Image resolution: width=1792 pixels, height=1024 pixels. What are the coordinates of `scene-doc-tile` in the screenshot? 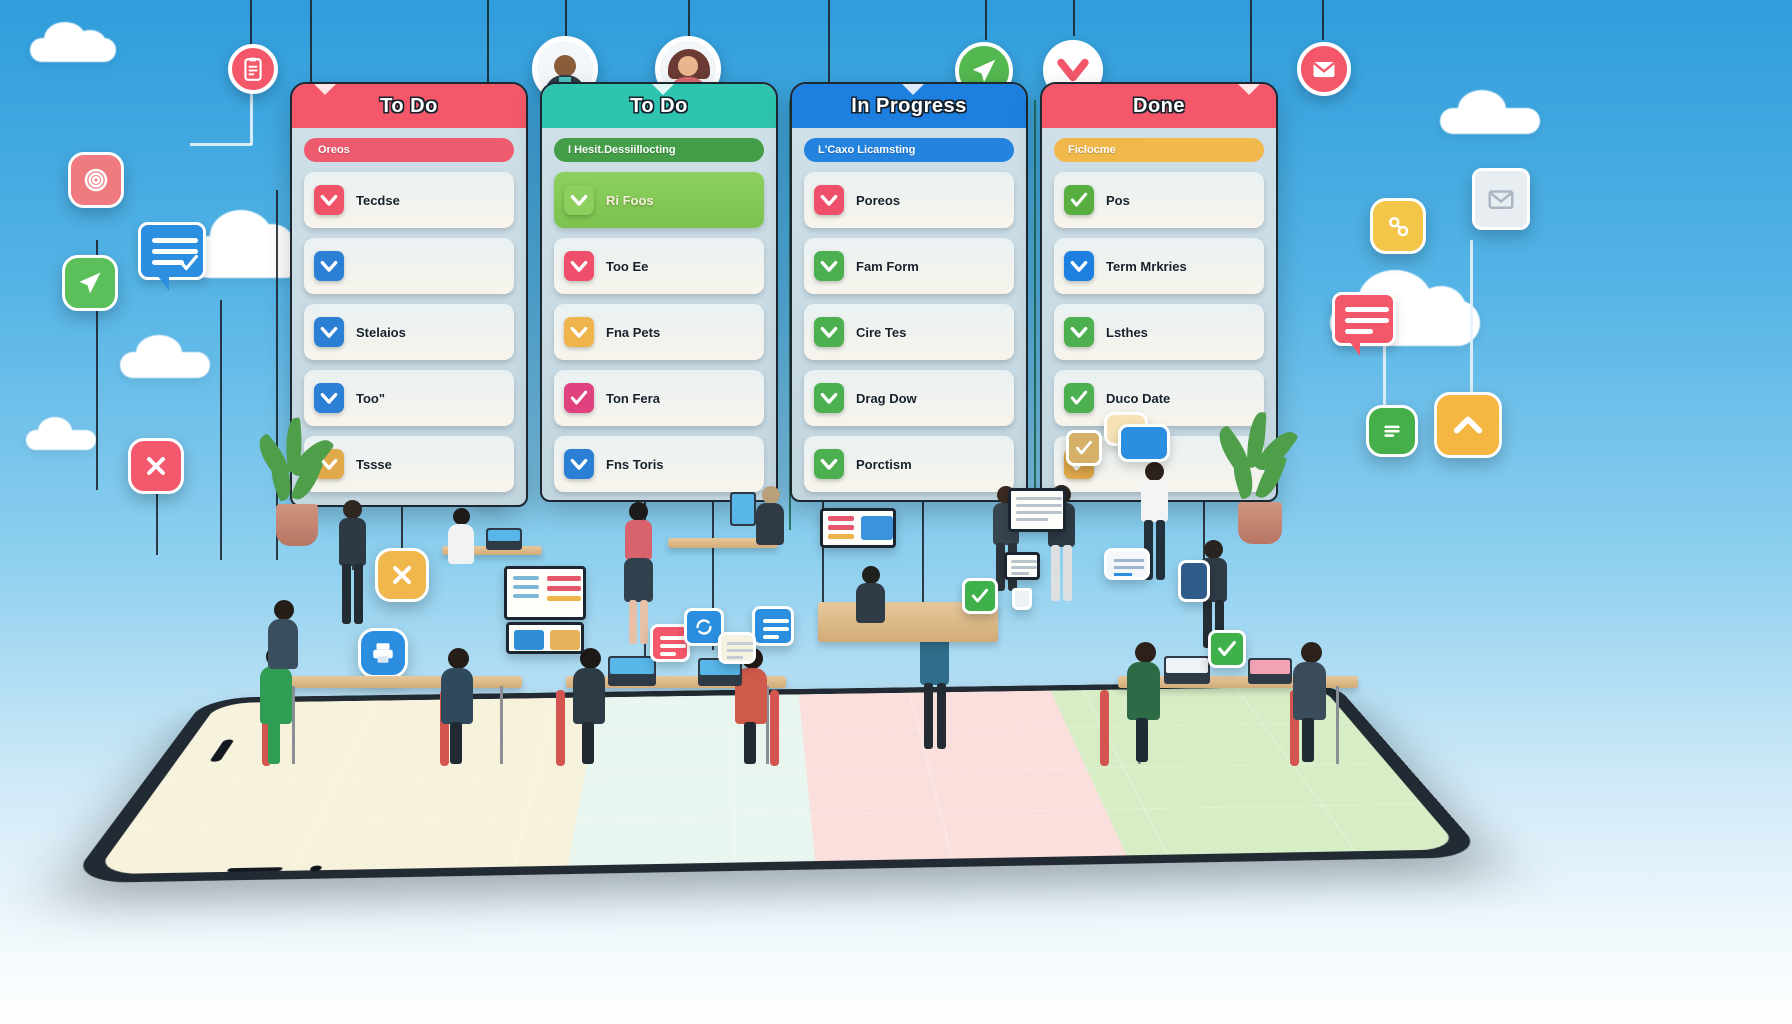 It's located at (1127, 564).